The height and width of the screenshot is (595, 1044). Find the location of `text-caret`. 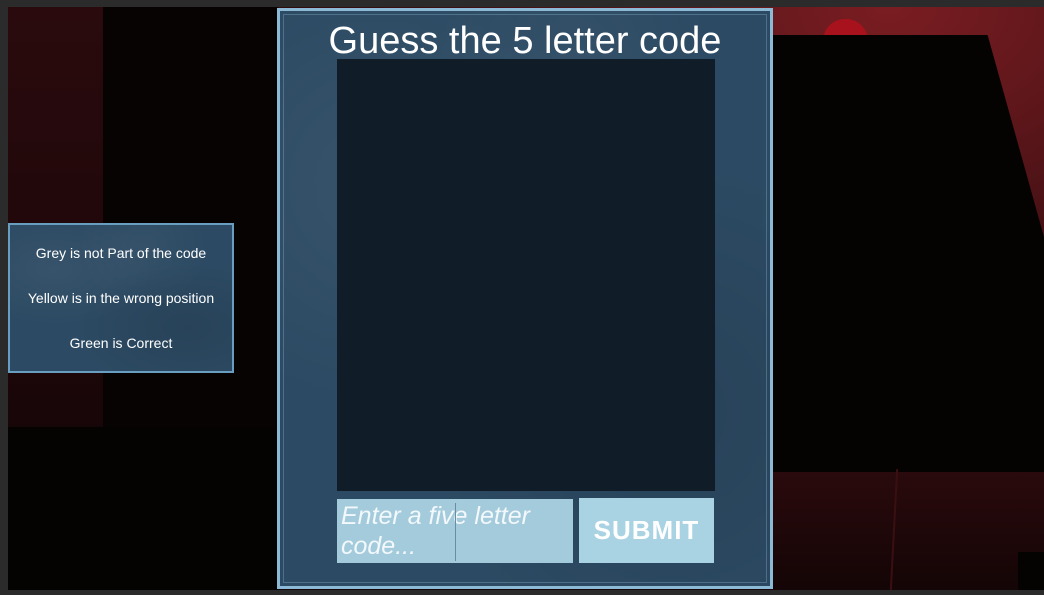

text-caret is located at coordinates (455, 532).